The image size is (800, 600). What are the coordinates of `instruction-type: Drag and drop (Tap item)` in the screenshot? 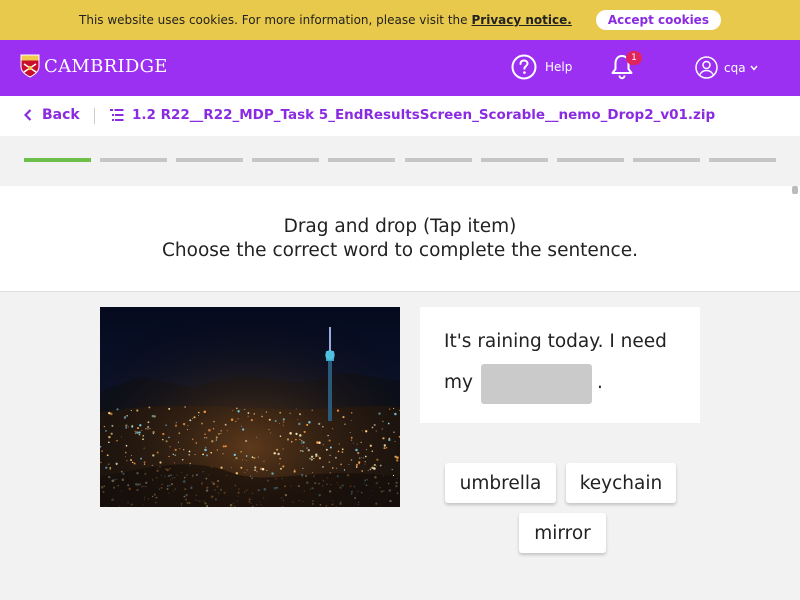 It's located at (400, 226).